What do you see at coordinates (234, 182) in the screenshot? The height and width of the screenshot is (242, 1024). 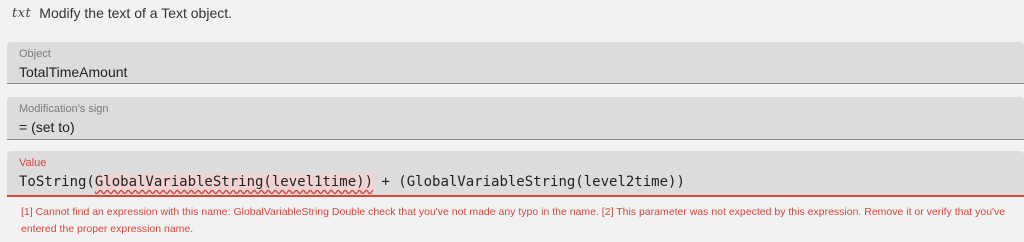 I see `expression-error-token: GlobalVariableString(level1time))` at bounding box center [234, 182].